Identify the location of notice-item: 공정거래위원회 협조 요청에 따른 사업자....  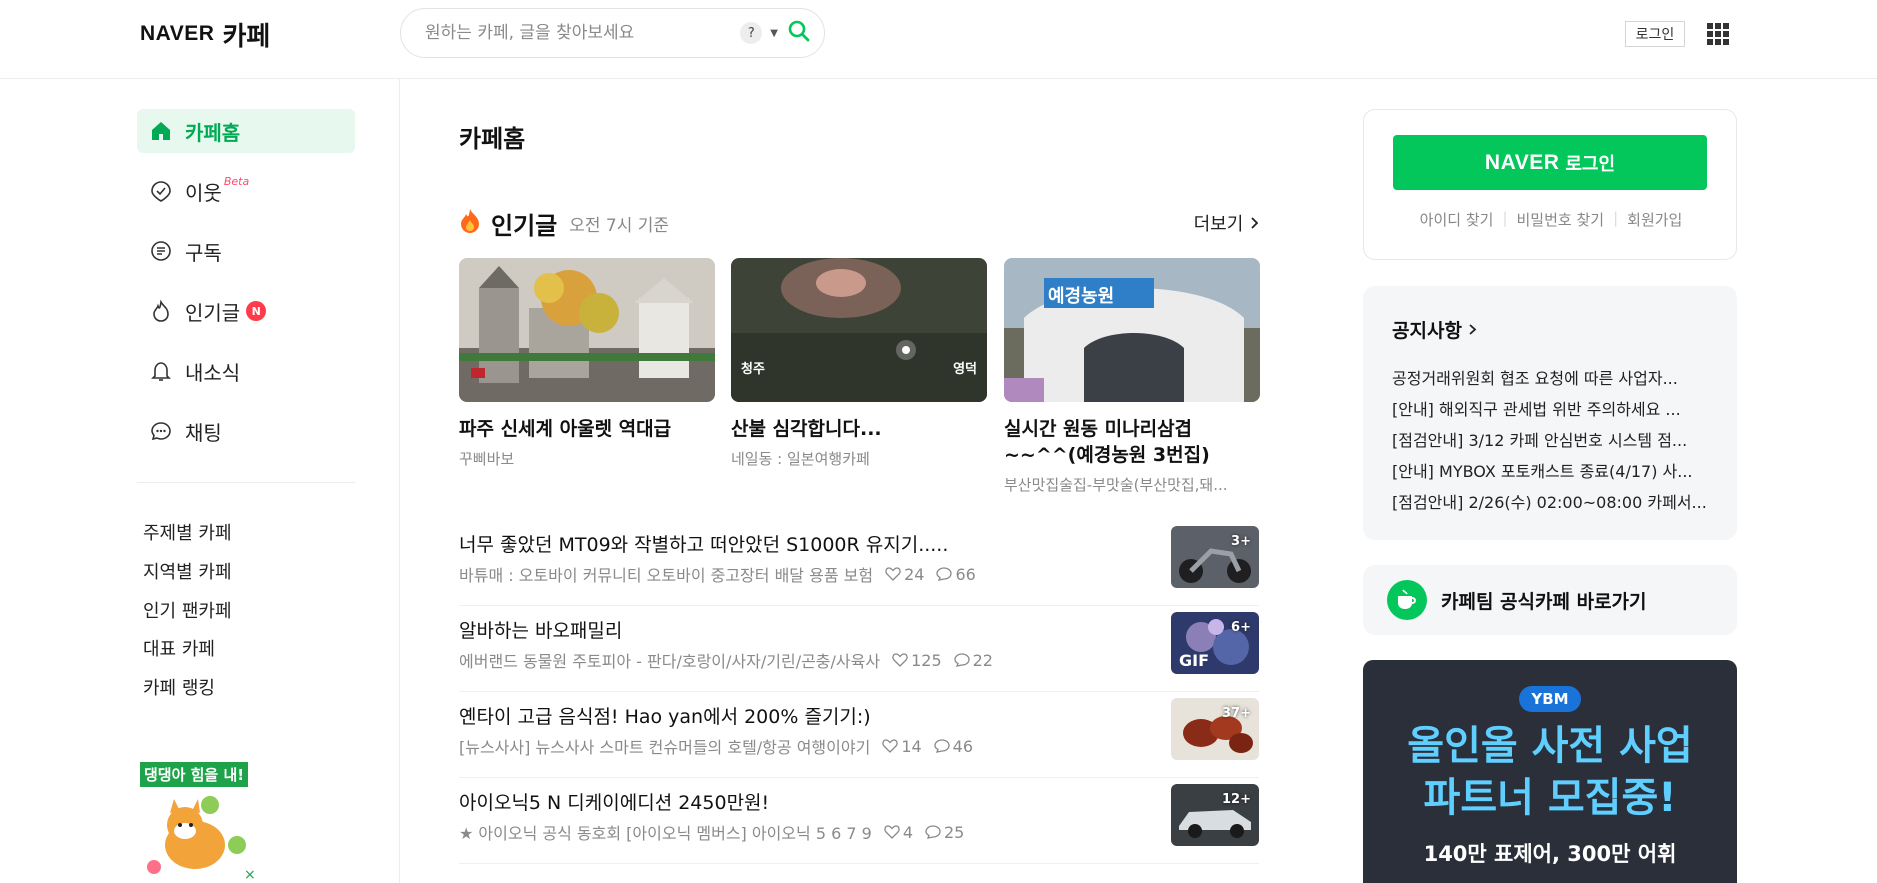
(1550, 378).